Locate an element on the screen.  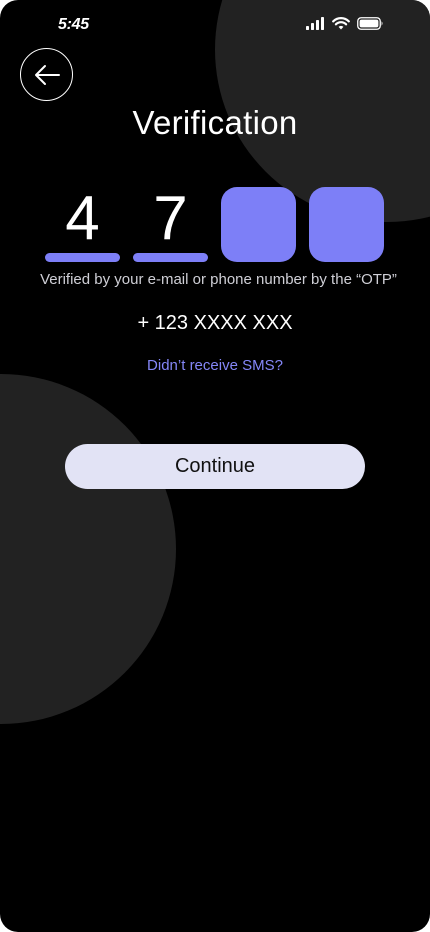
otp-digit-2: 7 is located at coordinates (170, 224).